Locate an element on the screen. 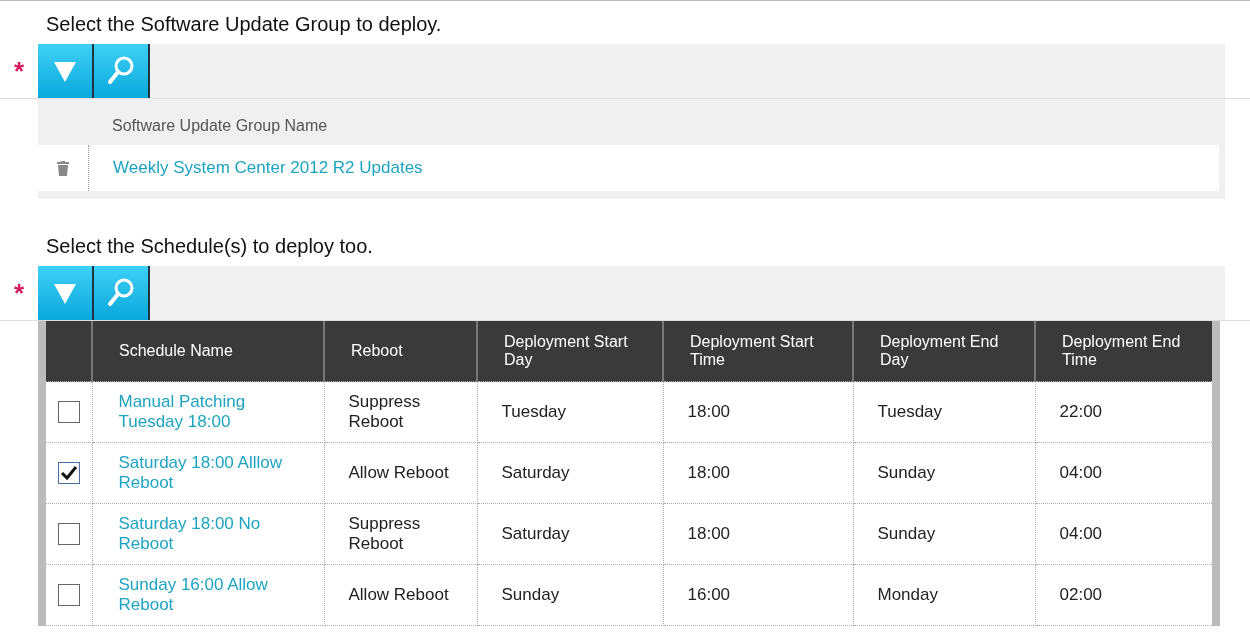 The image size is (1250, 637). column-header: Software Update Group Name is located at coordinates (220, 125).